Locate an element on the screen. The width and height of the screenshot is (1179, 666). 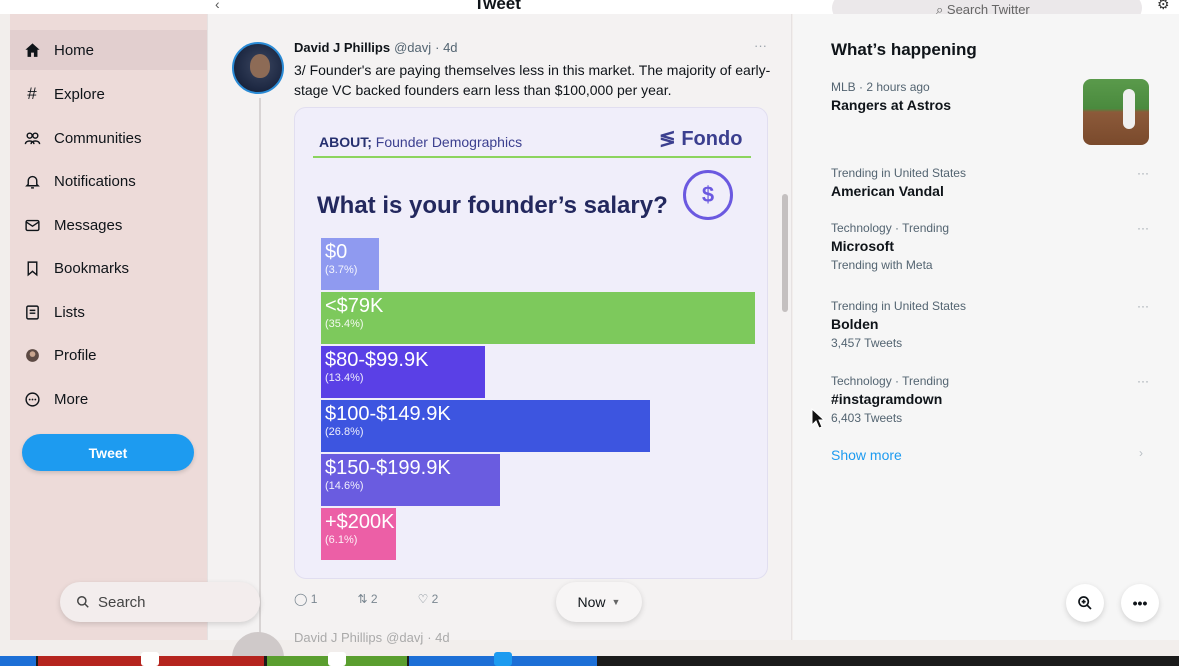
page-title: Tweet is located at coordinates (497, 6).